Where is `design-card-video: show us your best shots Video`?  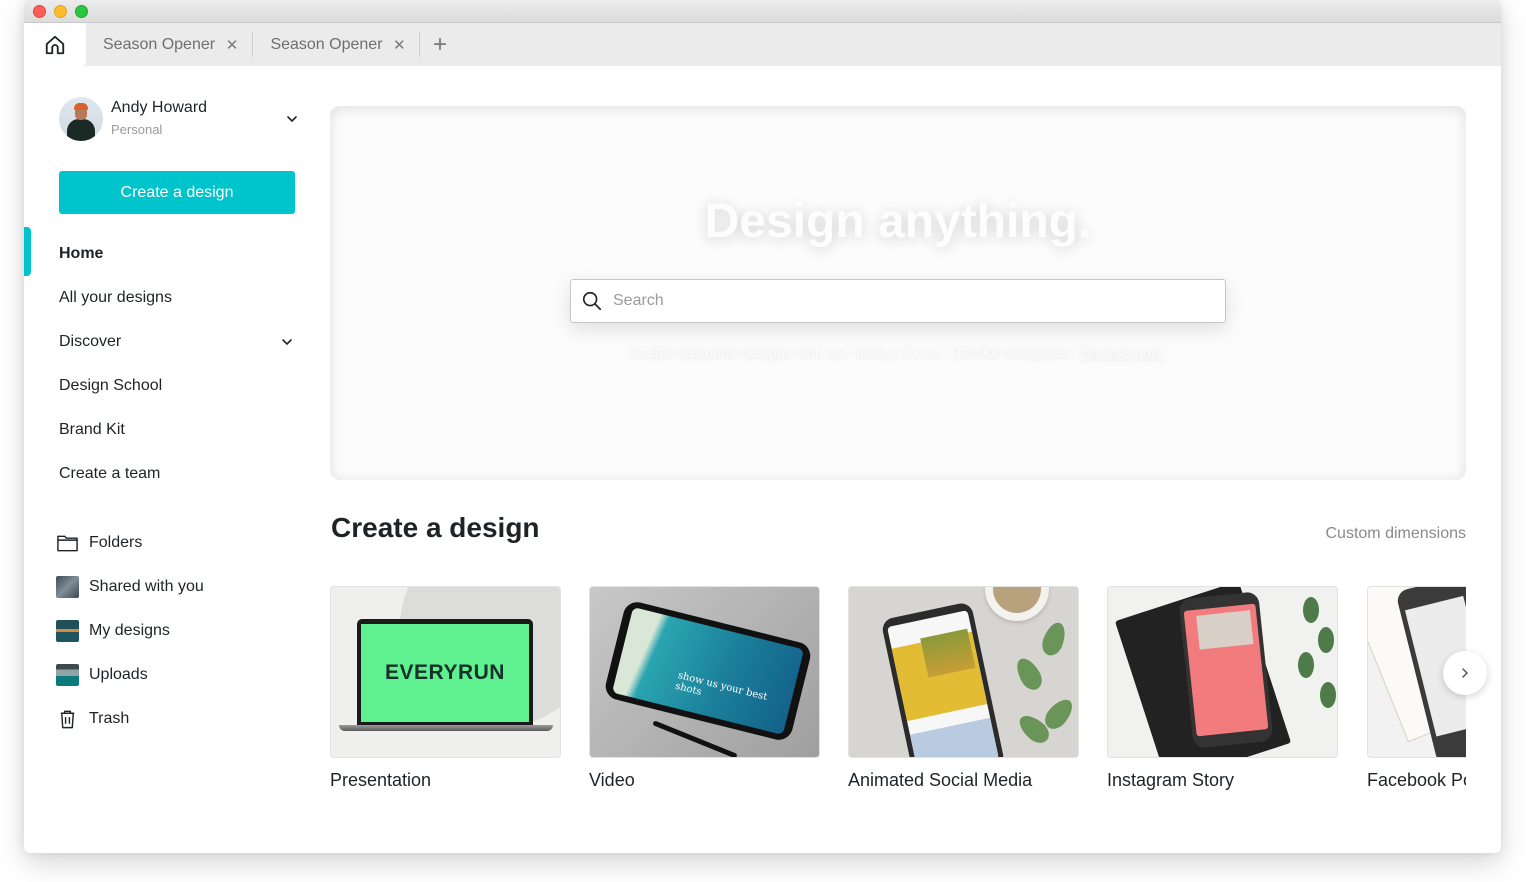 design-card-video: show us your best shots Video is located at coordinates (704, 688).